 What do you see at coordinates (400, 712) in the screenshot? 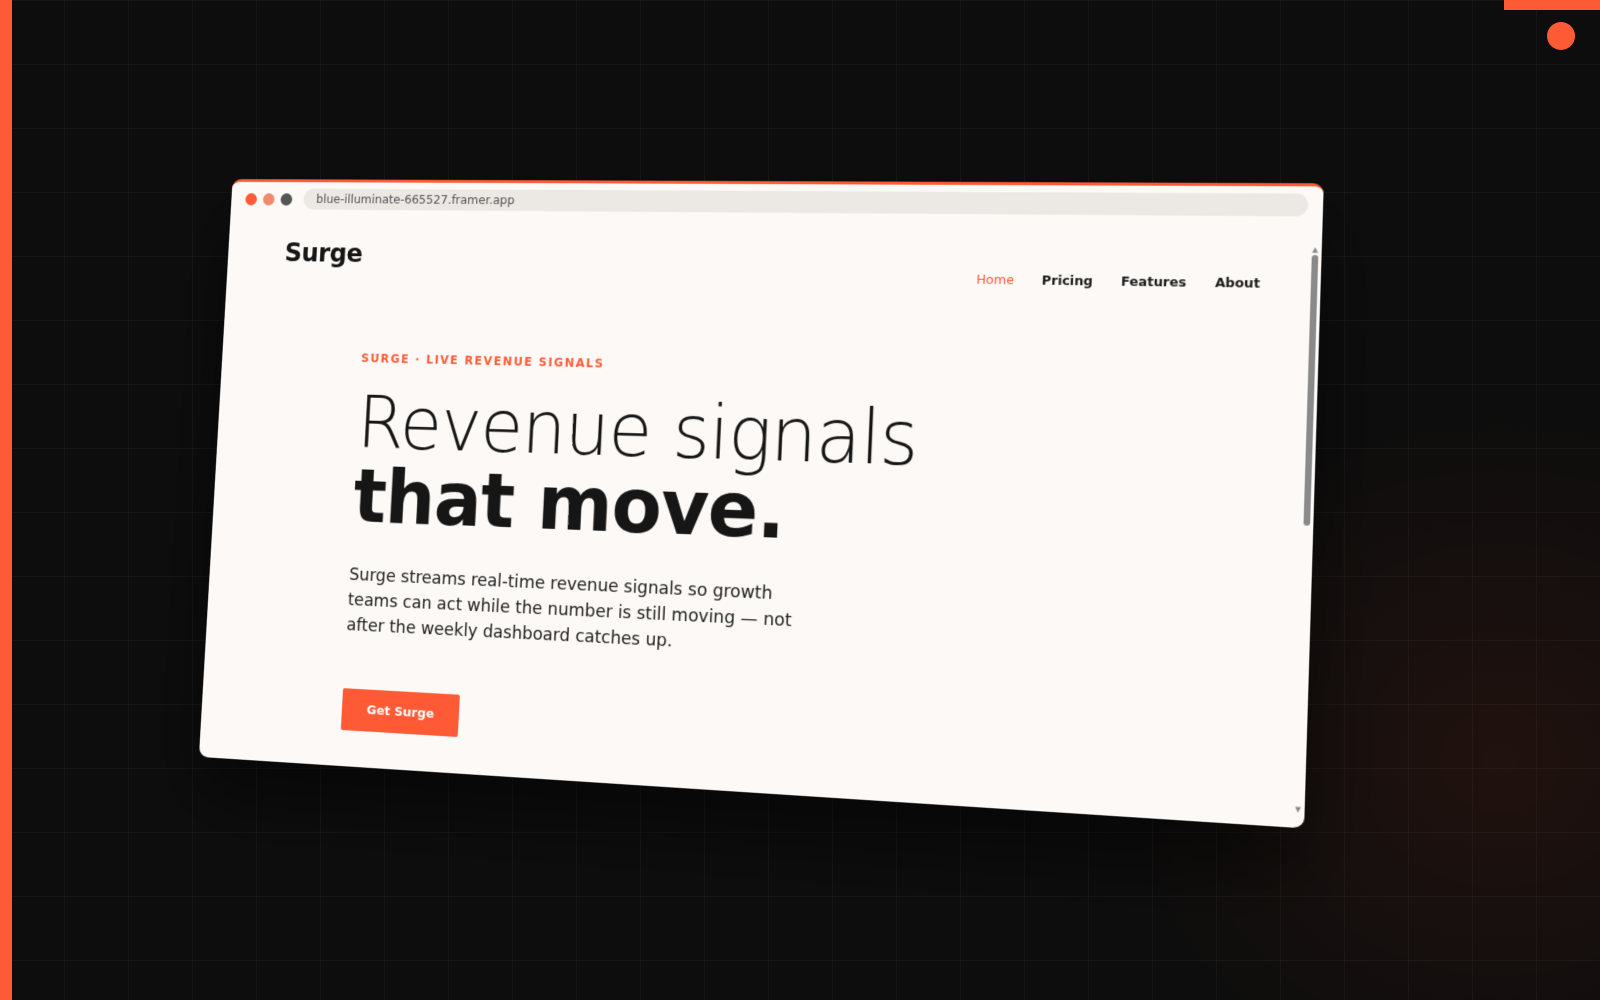
I see `get-surge-button: Get Surge` at bounding box center [400, 712].